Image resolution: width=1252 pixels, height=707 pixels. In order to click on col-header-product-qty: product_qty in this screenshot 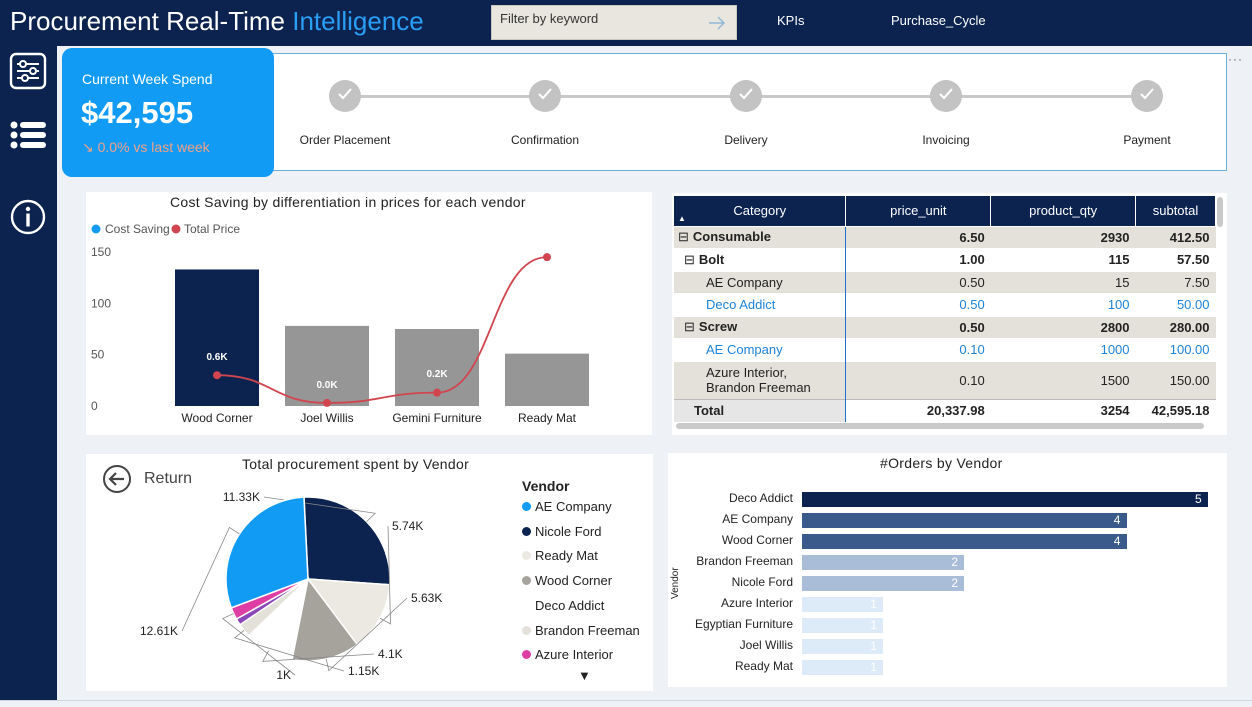, I will do `click(1063, 211)`.